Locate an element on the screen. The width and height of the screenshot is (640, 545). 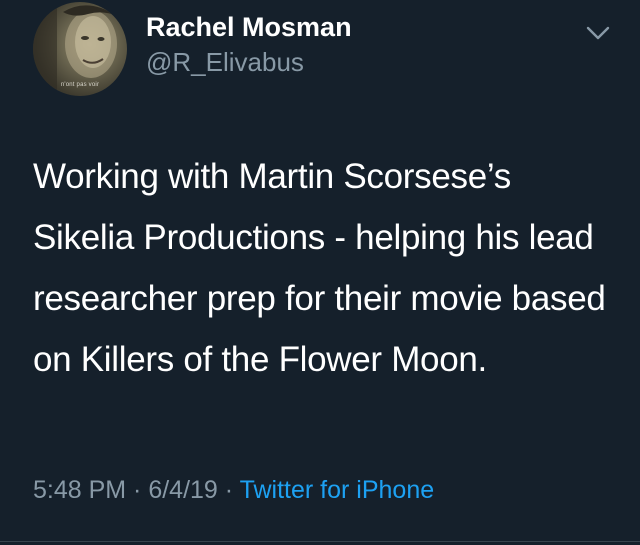
tweet-time: 5:48 PM is located at coordinates (79, 490).